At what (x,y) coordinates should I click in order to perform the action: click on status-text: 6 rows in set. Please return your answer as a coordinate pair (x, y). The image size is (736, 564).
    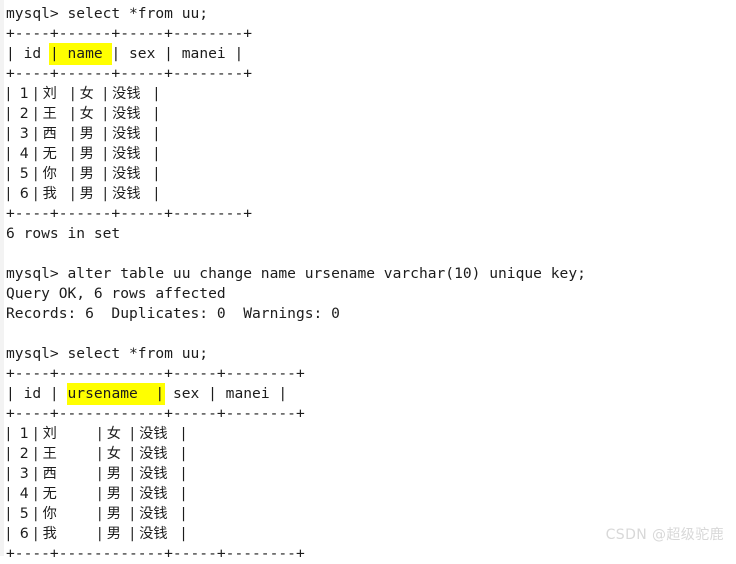
    Looking at the image, I should click on (63, 233).